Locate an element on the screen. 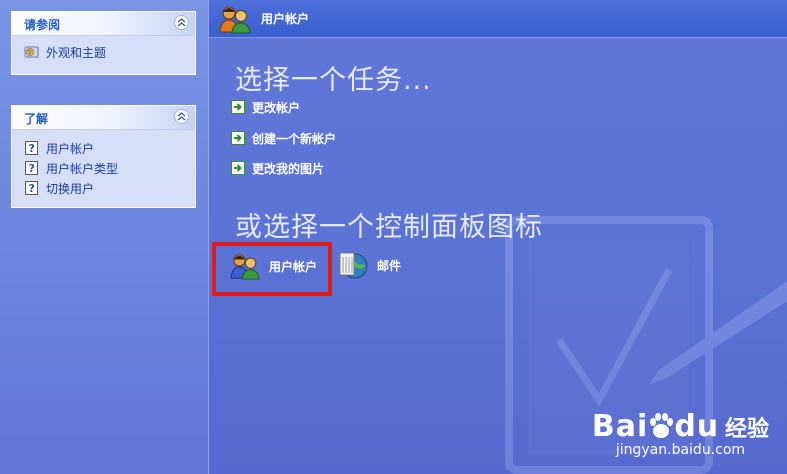  baidu-jingyan-label: 经验 is located at coordinates (746, 429).